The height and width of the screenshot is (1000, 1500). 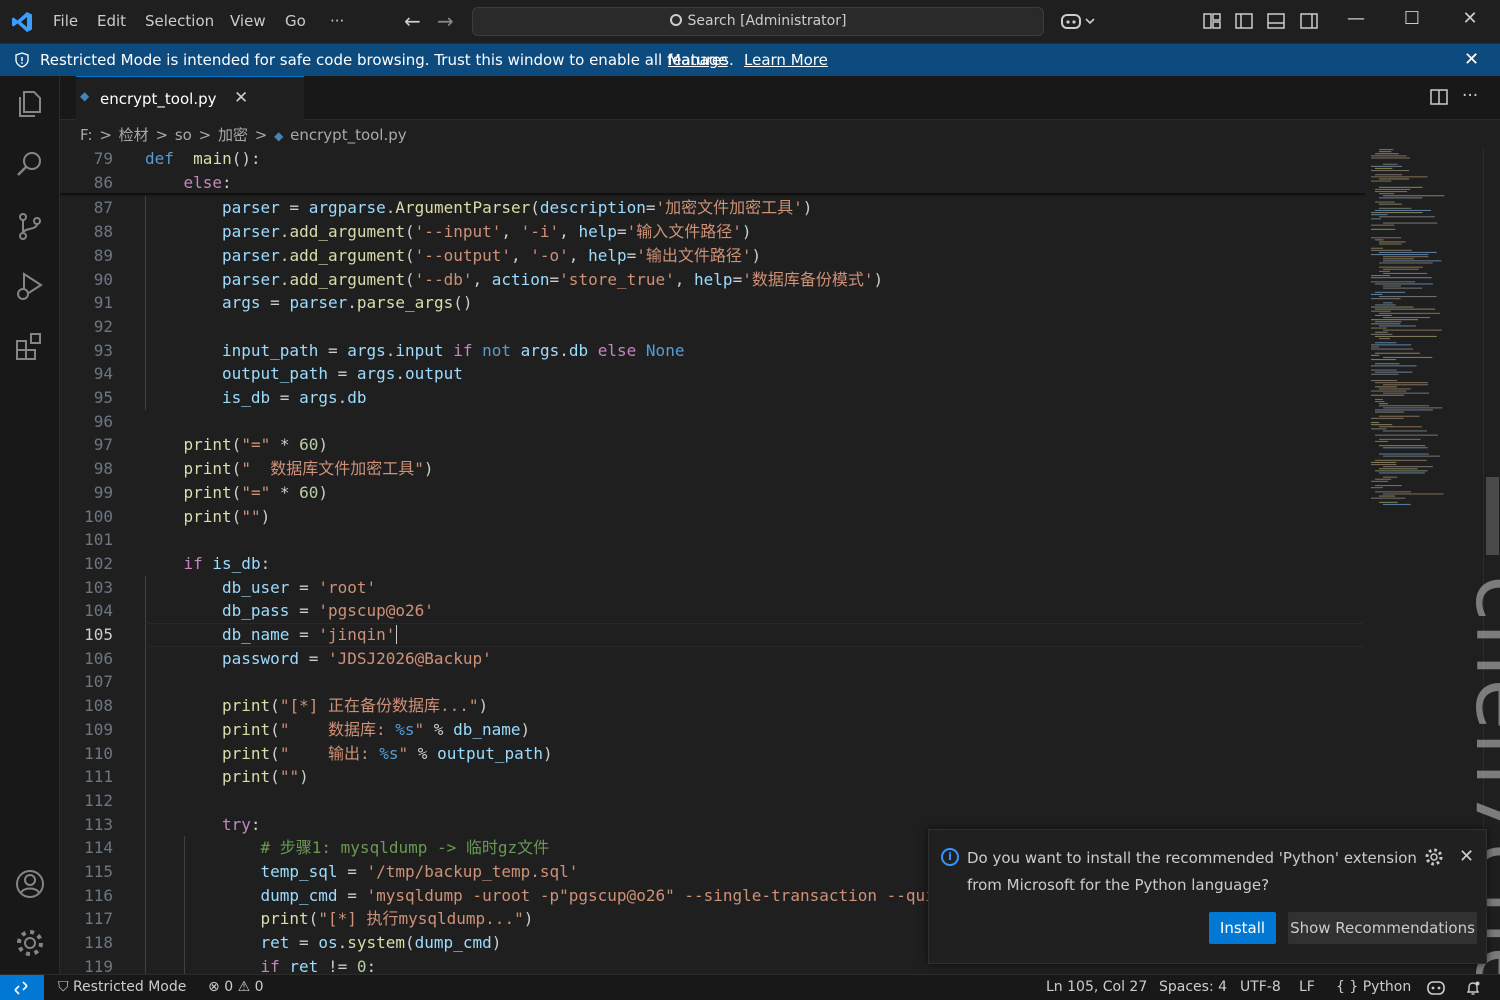 I want to click on encoding-status: UTF-8, so click(x=1260, y=987).